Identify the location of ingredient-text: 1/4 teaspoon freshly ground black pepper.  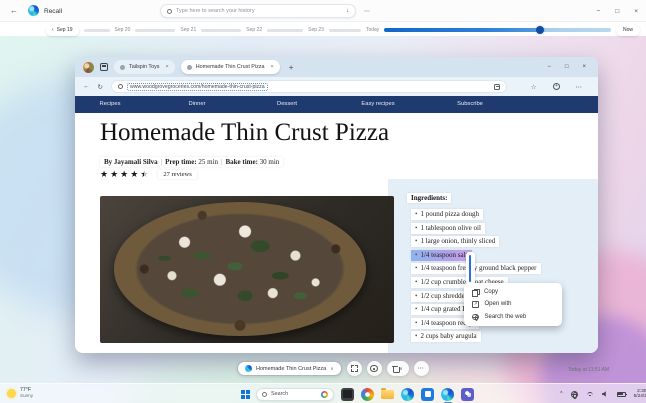
(478, 268).